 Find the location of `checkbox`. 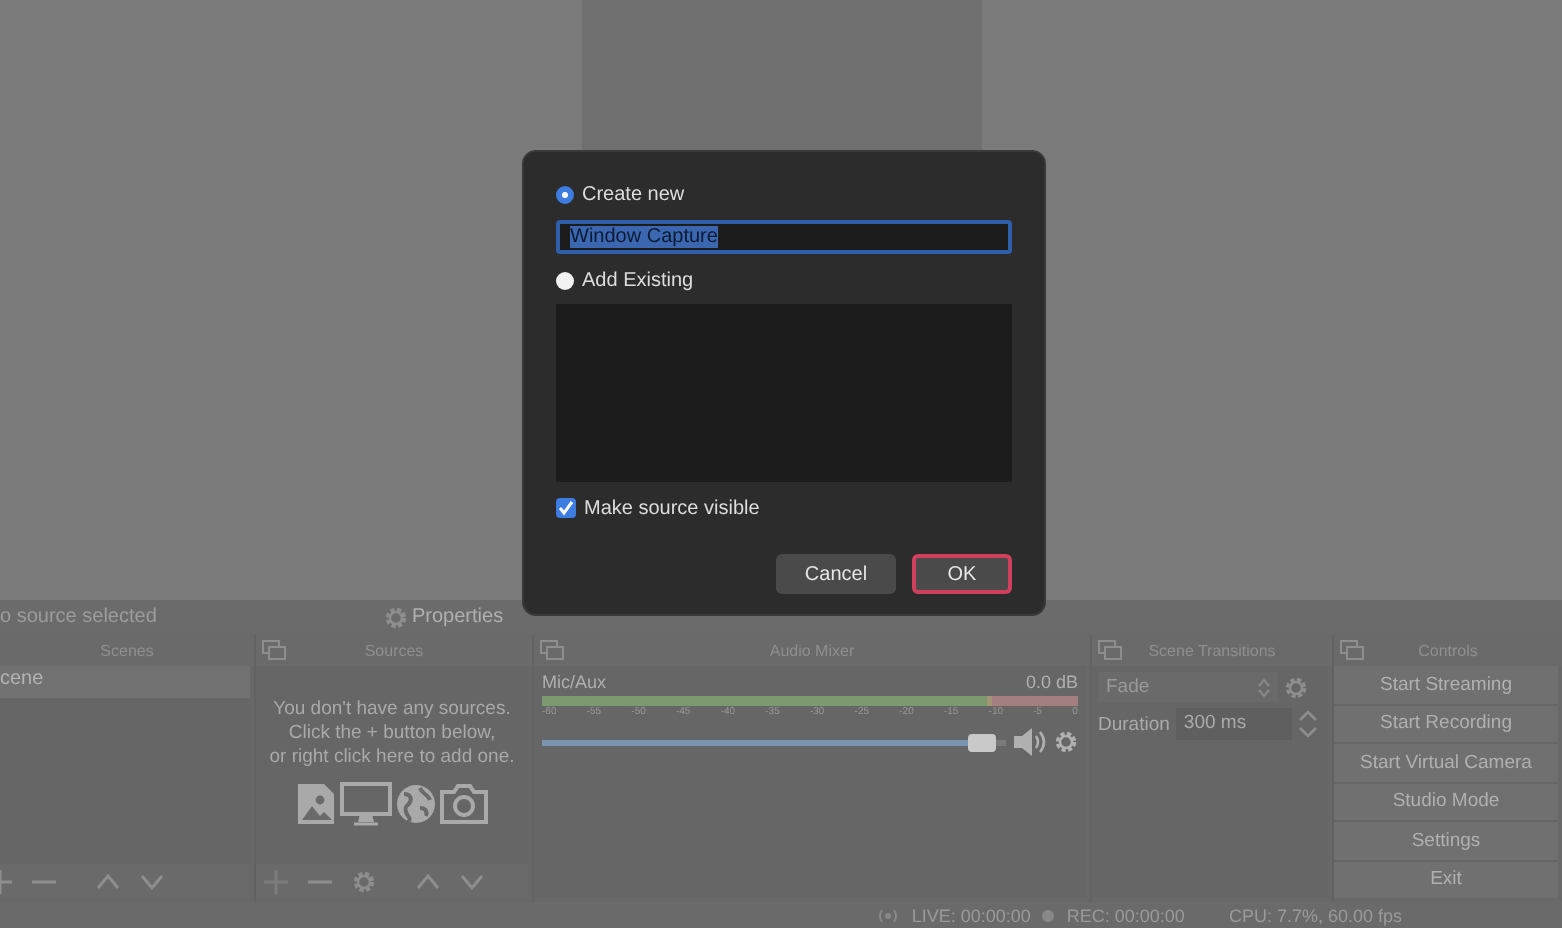

checkbox is located at coordinates (566, 508).